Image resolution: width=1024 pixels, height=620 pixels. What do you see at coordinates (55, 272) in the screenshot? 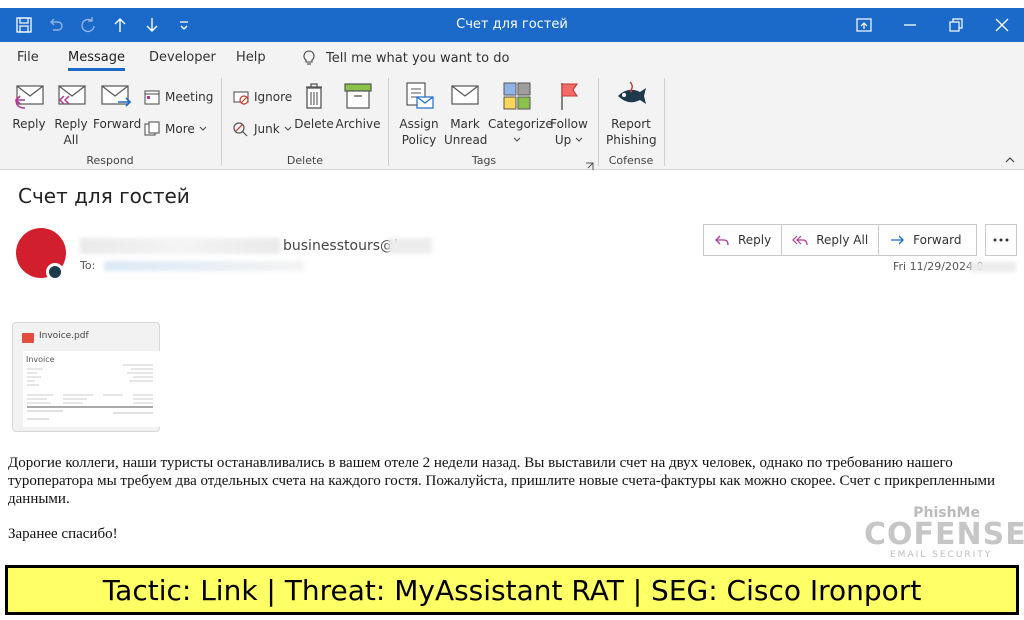
I see `presence-status-icon` at bounding box center [55, 272].